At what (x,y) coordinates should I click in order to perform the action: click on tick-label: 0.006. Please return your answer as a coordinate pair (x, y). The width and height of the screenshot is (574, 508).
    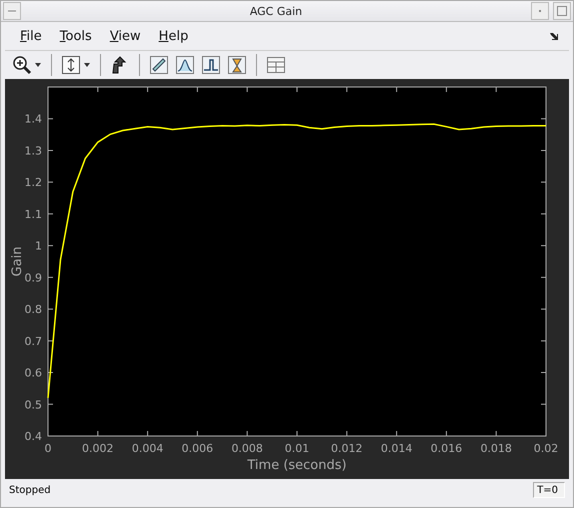
    Looking at the image, I should click on (198, 448).